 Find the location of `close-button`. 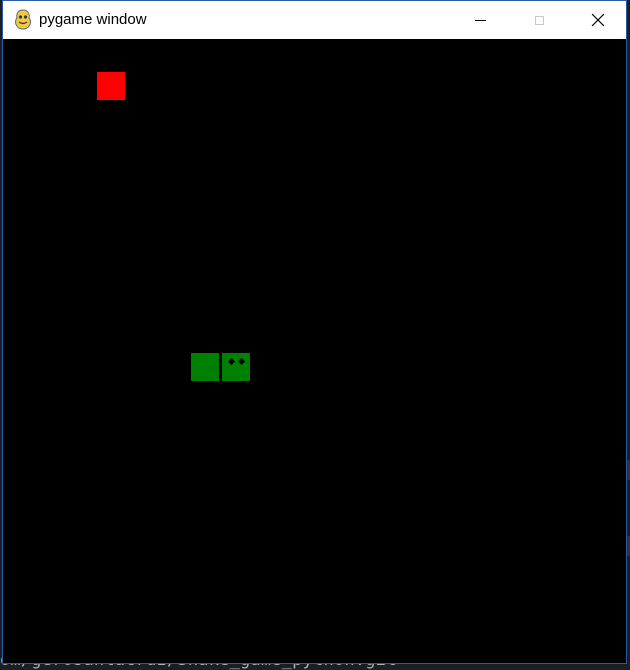

close-button is located at coordinates (598, 20).